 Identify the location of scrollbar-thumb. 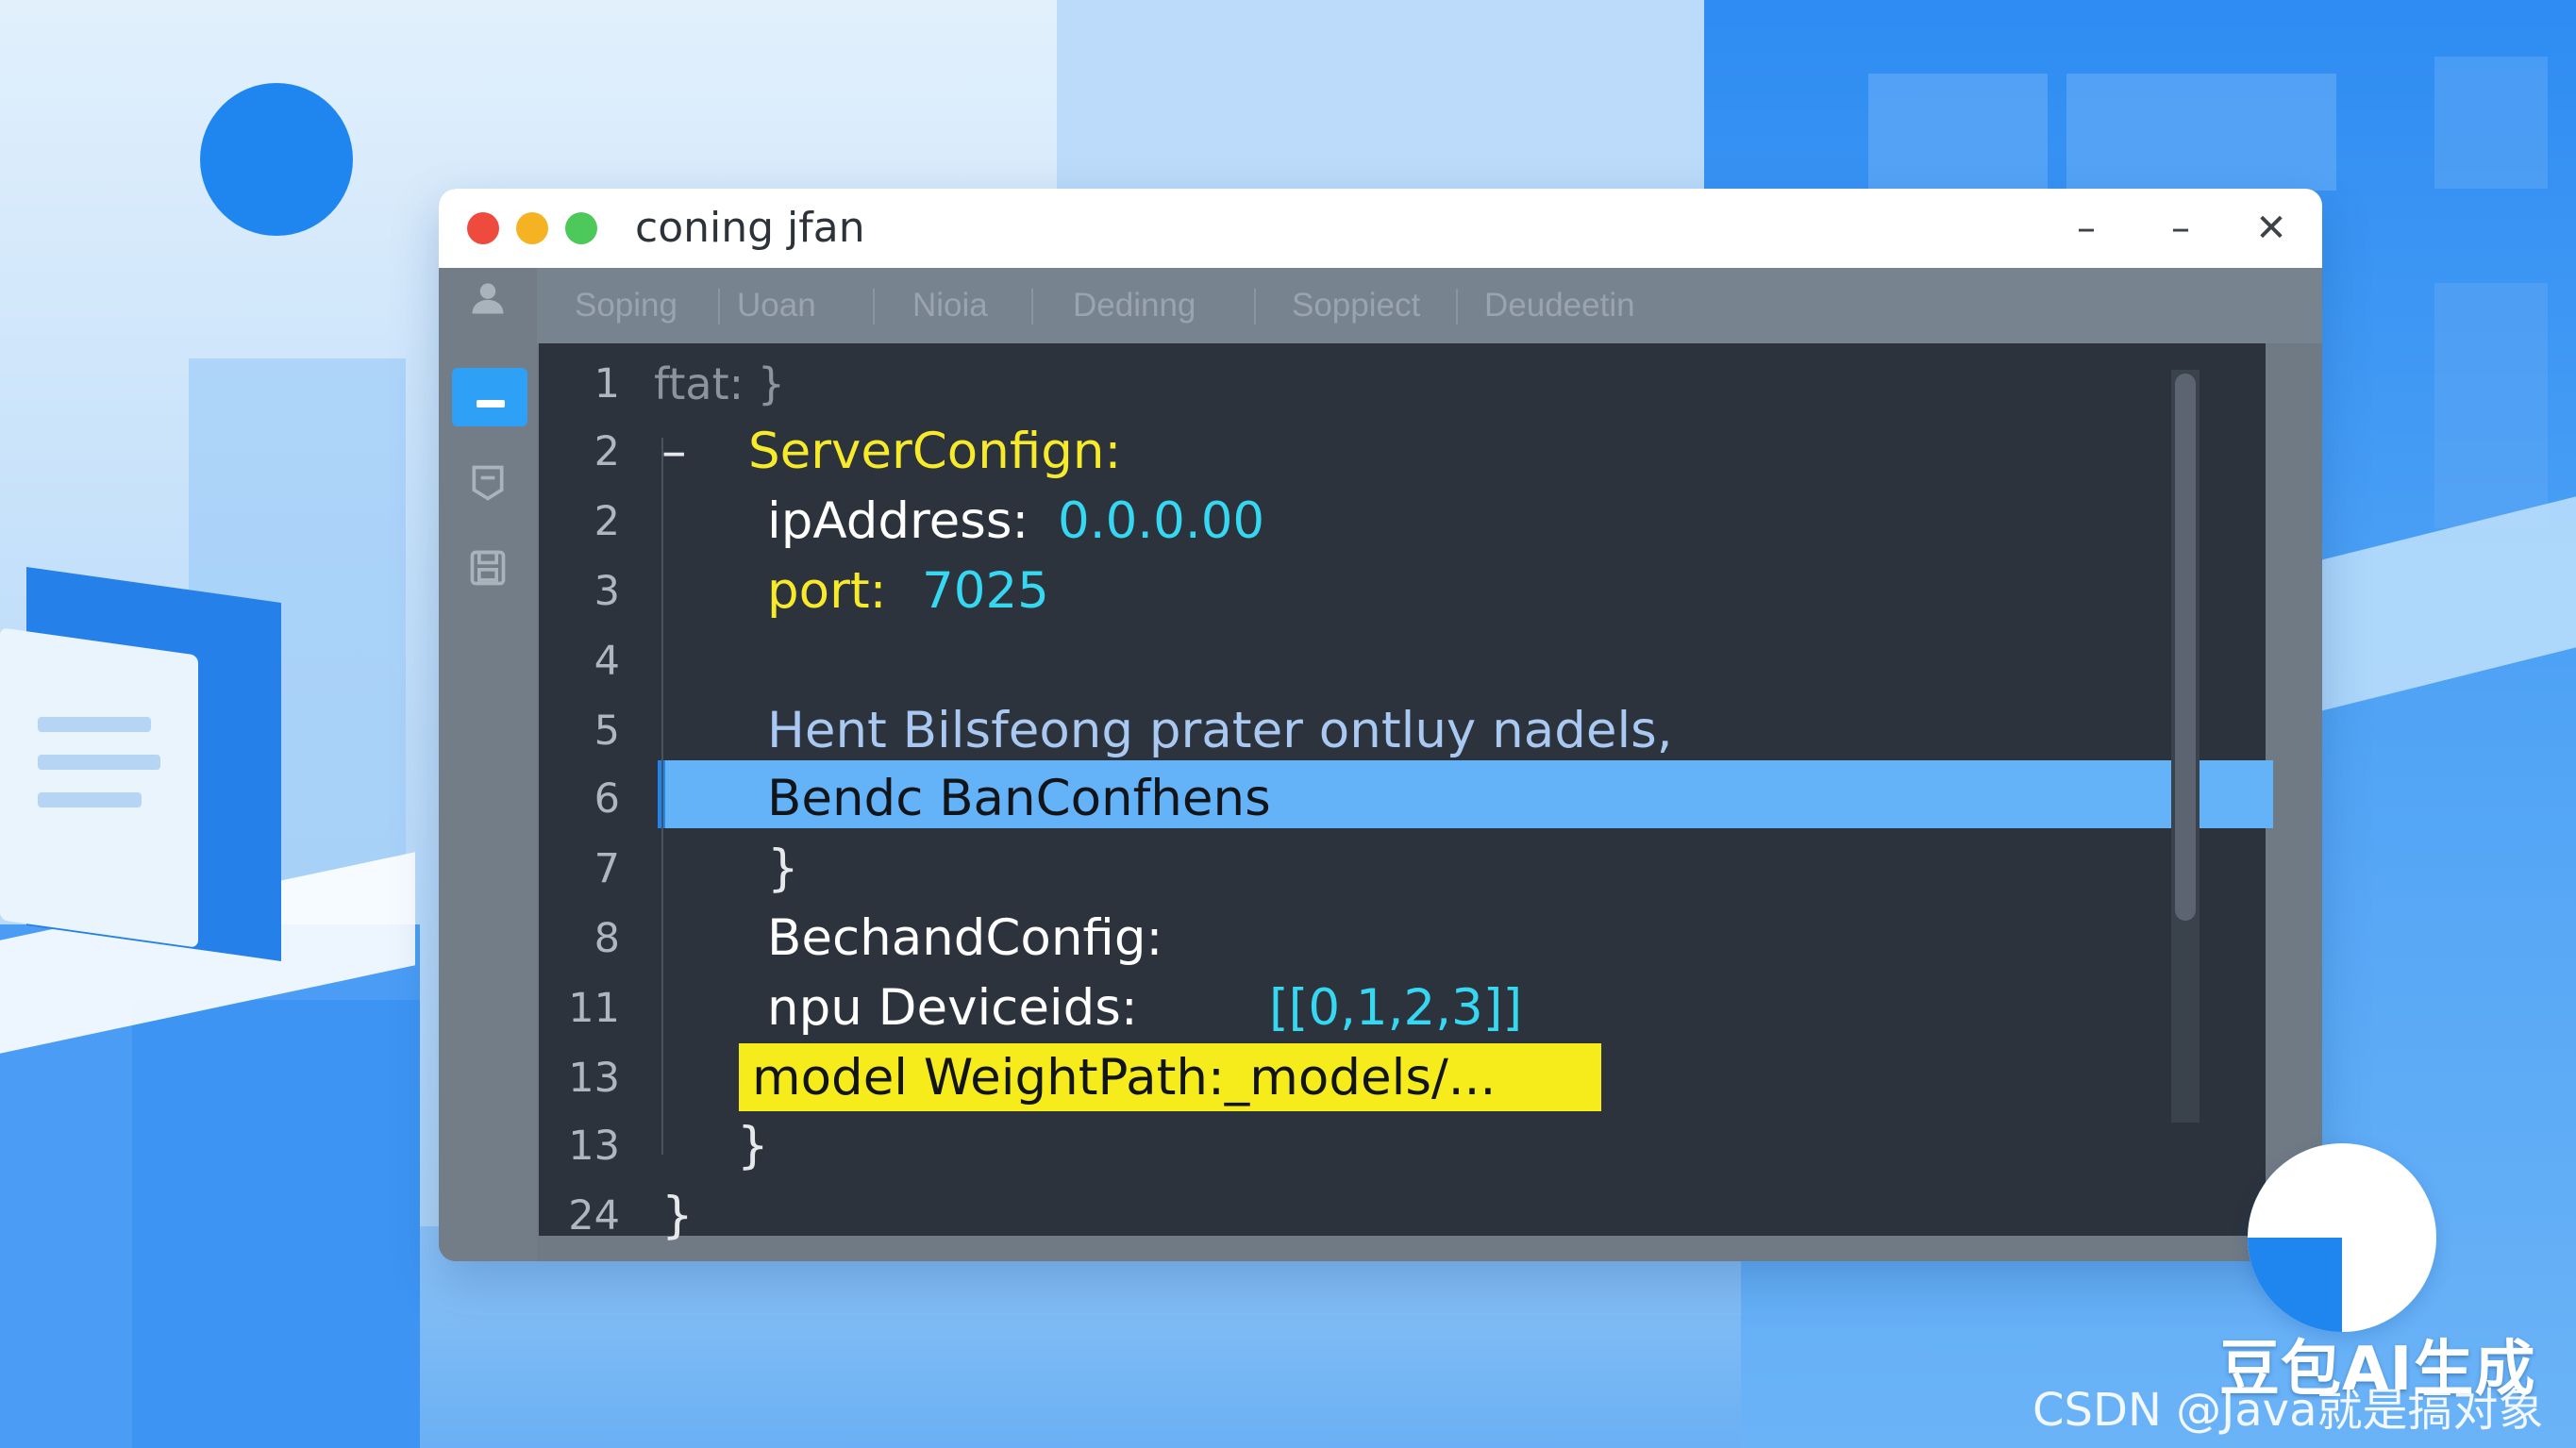
(2185, 648).